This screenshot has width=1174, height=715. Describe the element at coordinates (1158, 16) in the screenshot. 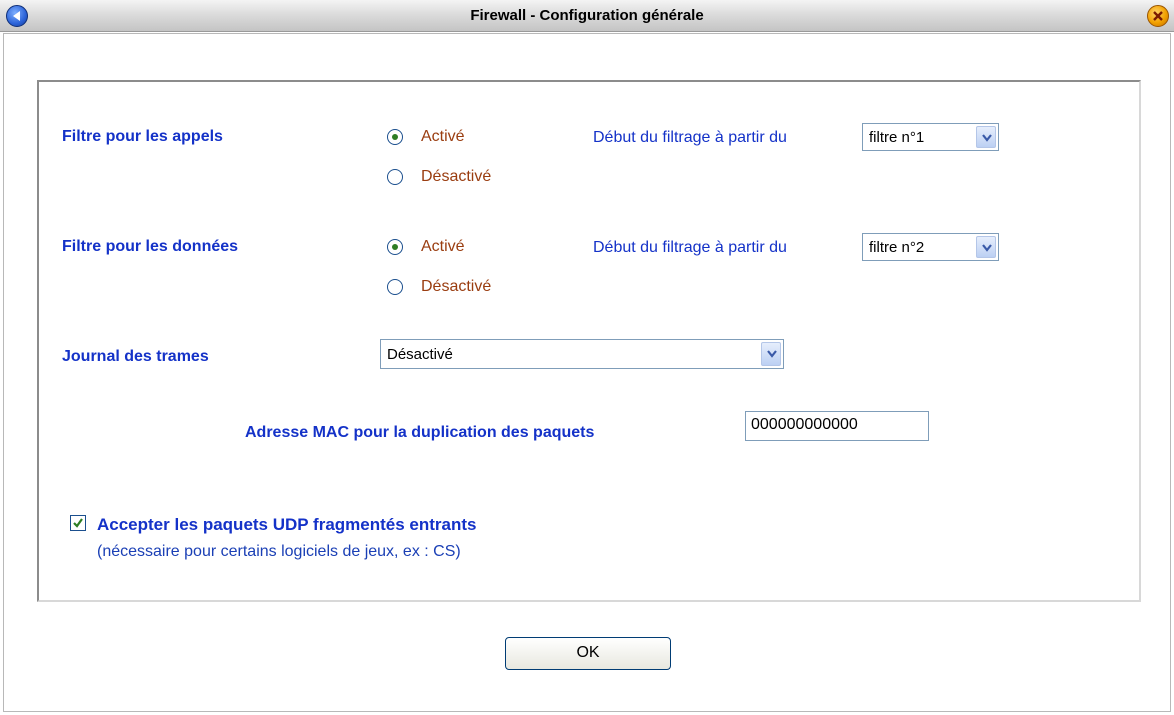

I see `close-icon` at that location.